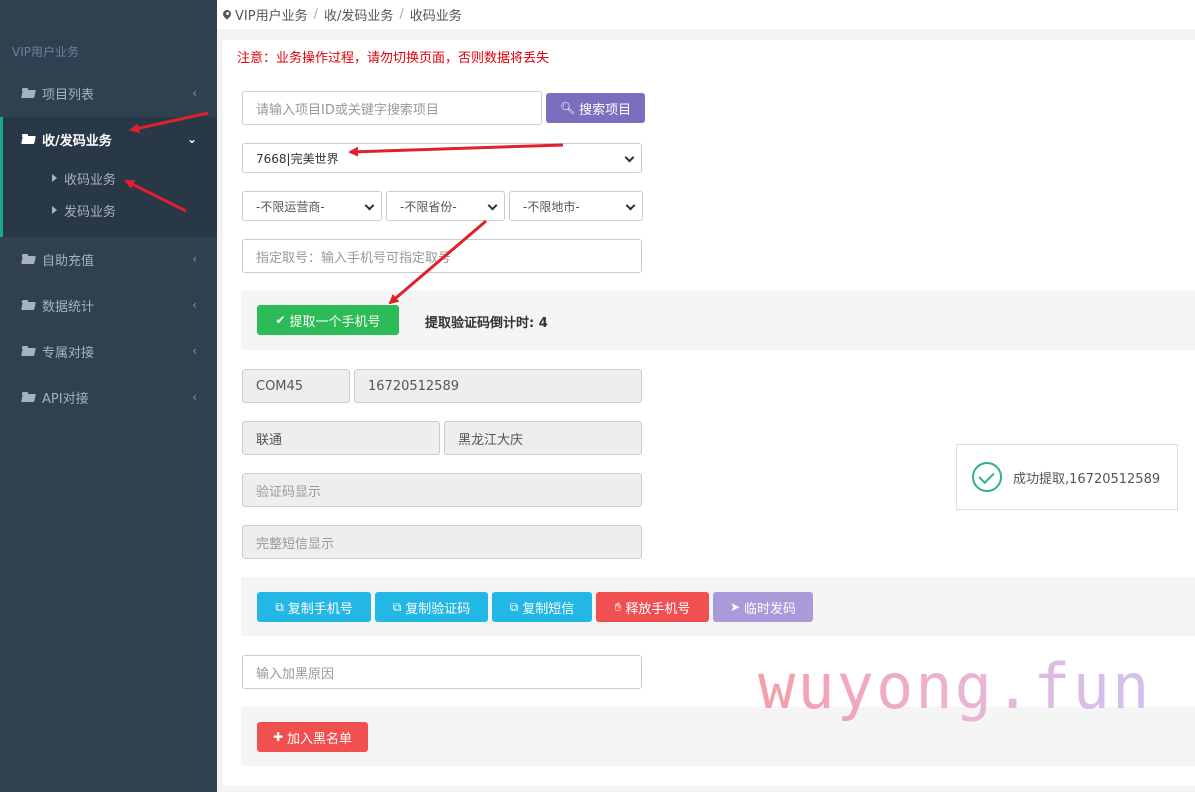 The image size is (1195, 792). What do you see at coordinates (605, 110) in the screenshot?
I see `search-project-label: 搜索项目` at bounding box center [605, 110].